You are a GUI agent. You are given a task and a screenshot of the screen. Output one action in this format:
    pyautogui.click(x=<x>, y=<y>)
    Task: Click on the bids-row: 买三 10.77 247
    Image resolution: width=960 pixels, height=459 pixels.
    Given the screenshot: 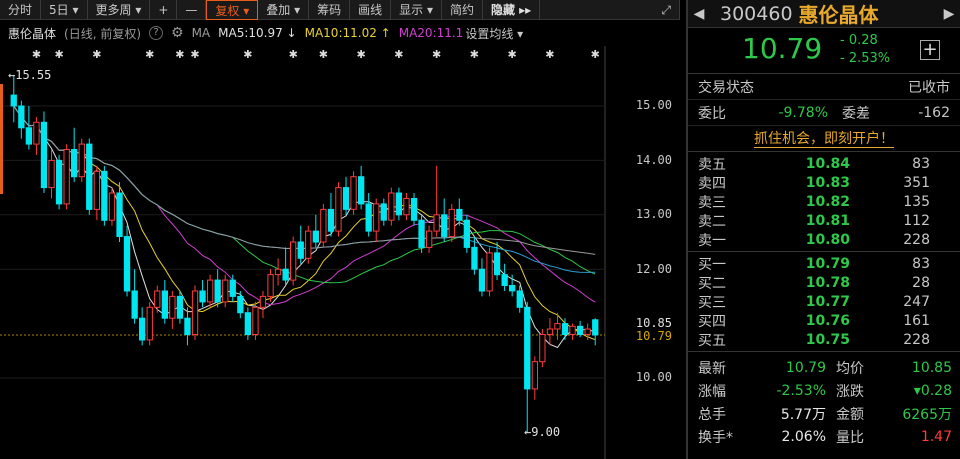 What is the action you would take?
    pyautogui.click(x=824, y=301)
    